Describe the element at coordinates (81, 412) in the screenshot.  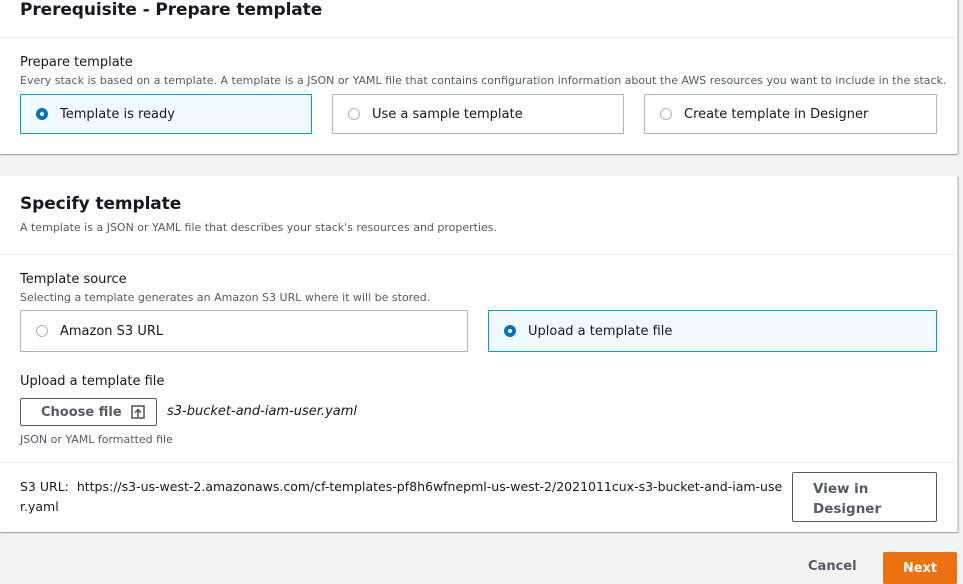
I see `choose-file-label: Choose file` at that location.